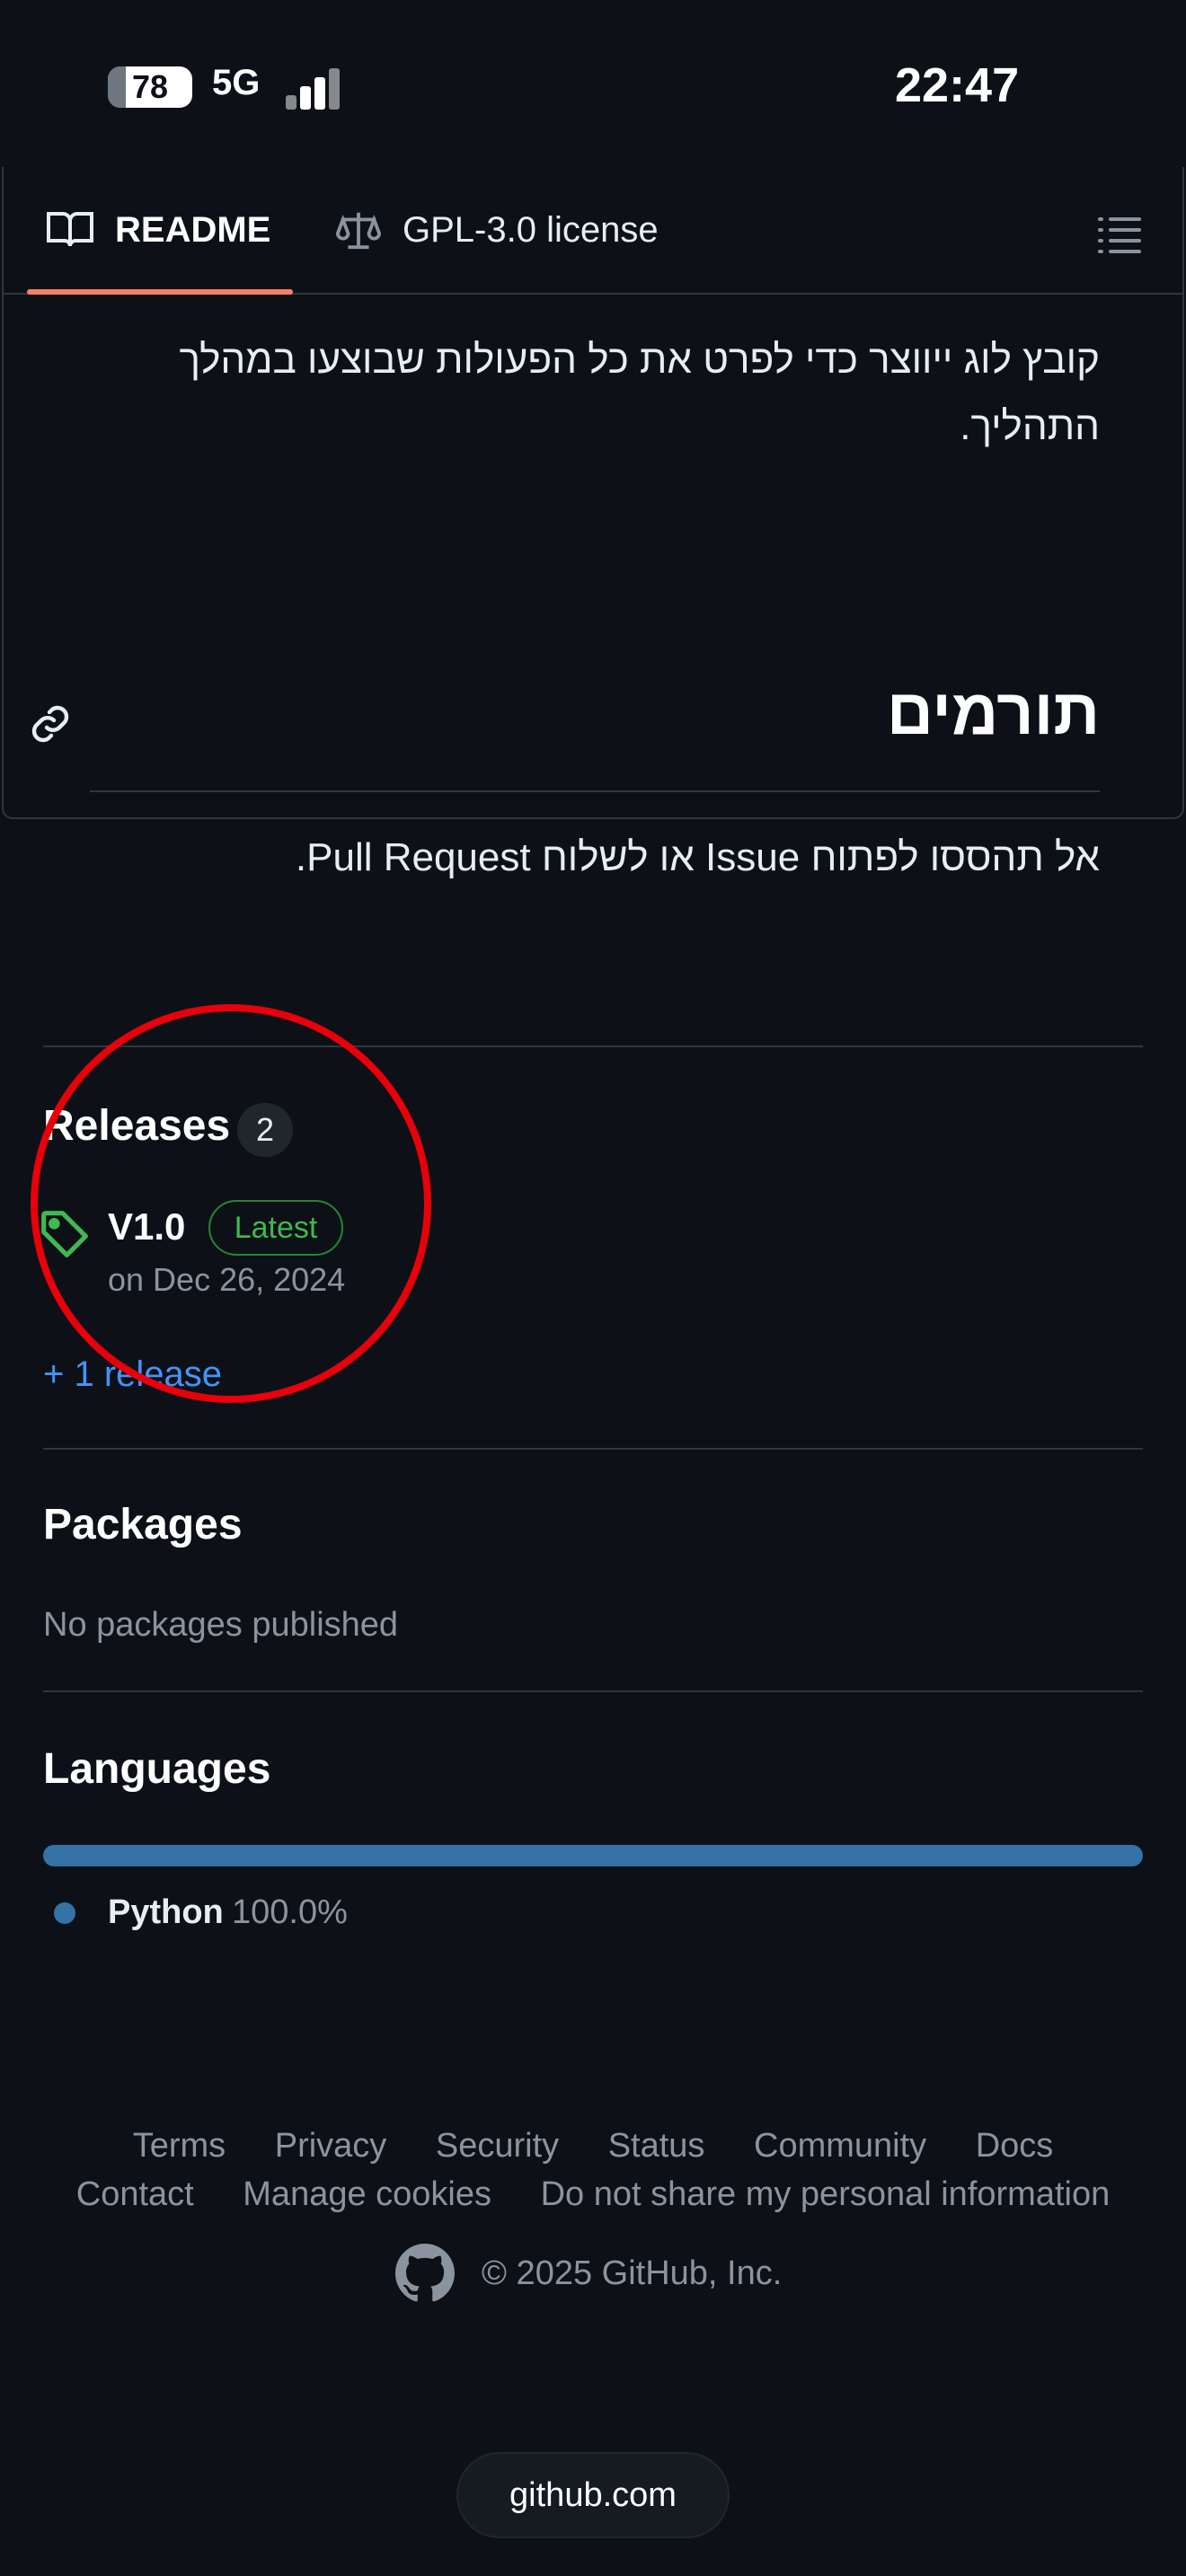 The width and height of the screenshot is (1186, 2576). Describe the element at coordinates (367, 2194) in the screenshot. I see `footer-link-manage-cookies: Manage cookies` at that location.